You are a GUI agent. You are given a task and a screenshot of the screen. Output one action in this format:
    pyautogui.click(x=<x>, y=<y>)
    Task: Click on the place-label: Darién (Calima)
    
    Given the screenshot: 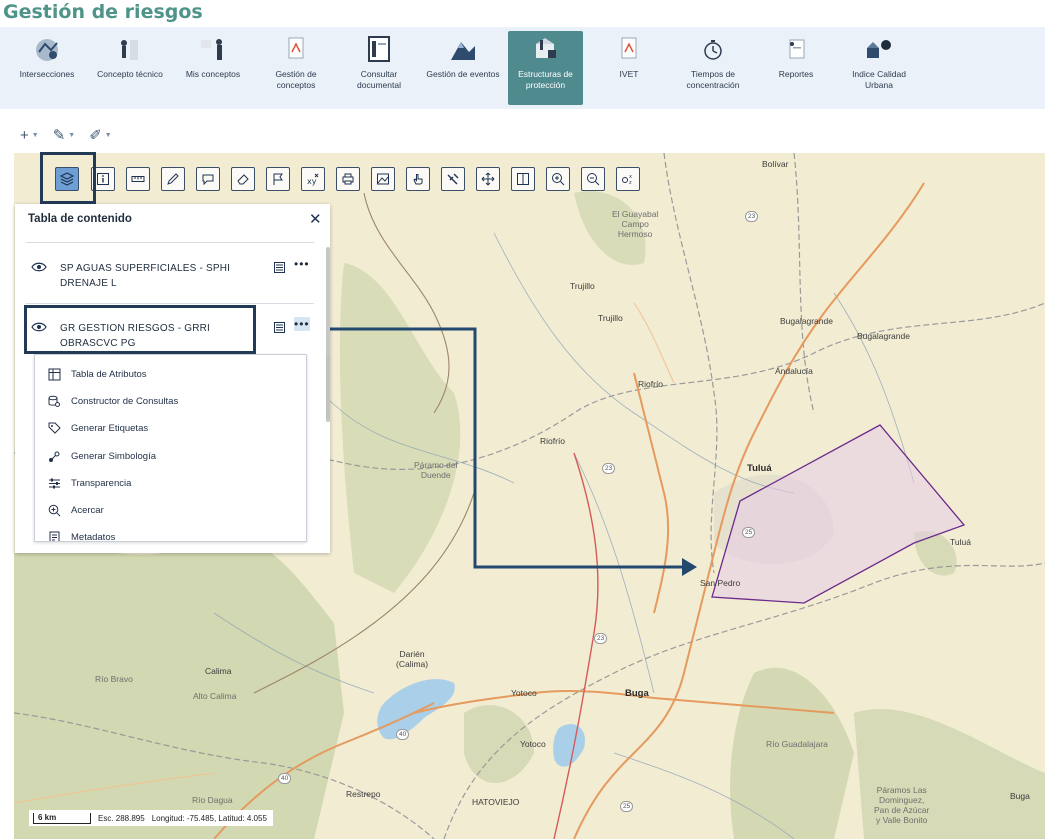 What is the action you would take?
    pyautogui.click(x=412, y=659)
    